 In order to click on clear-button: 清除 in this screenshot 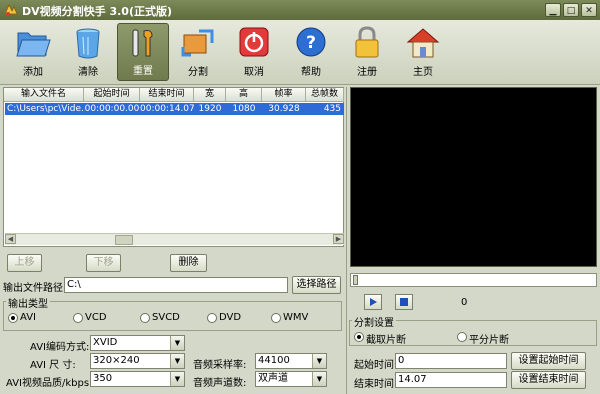, I will do `click(88, 52)`.